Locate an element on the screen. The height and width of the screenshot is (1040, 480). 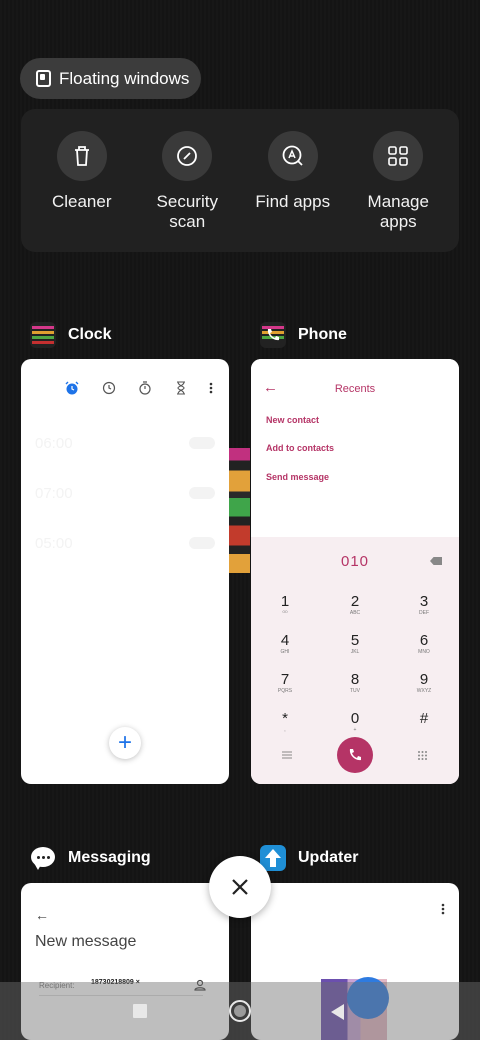
navigation-bar is located at coordinates (240, 1011).